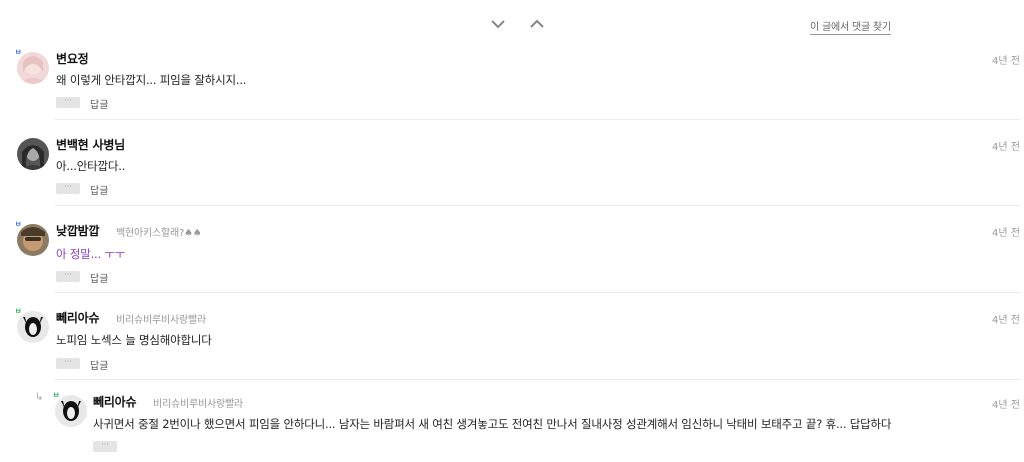  I want to click on comment-text: 노피임 노섹스 늘 명심해야합니다, so click(134, 340).